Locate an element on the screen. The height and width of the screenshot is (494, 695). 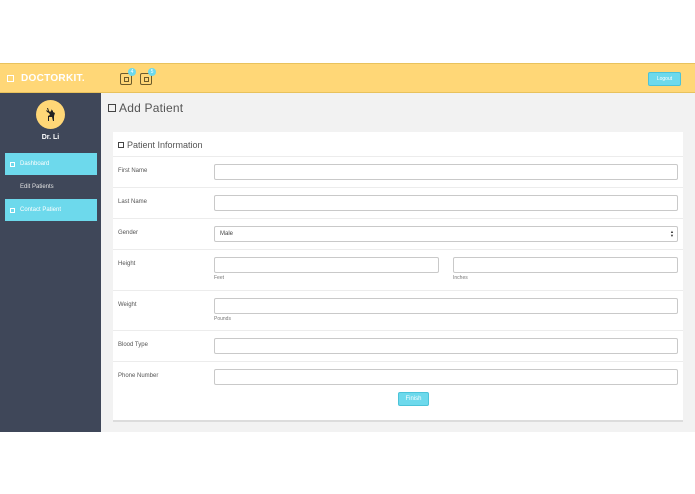
weight-field is located at coordinates (446, 306).